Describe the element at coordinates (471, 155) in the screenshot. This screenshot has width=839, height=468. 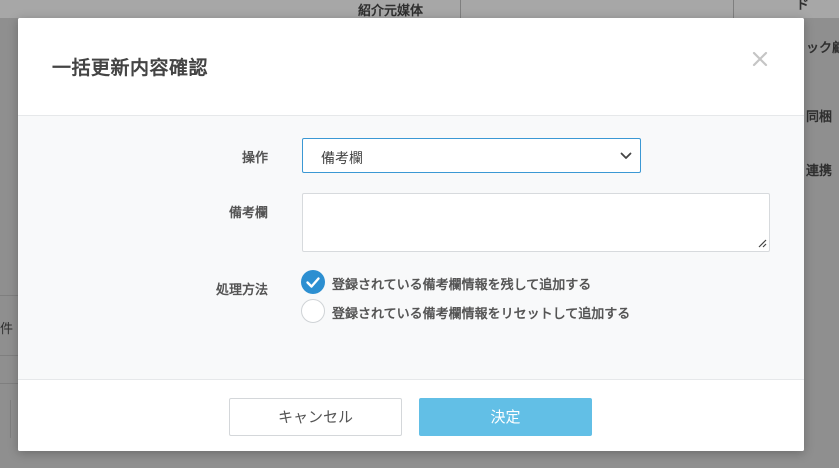
I see `operation-select: 備考欄` at that location.